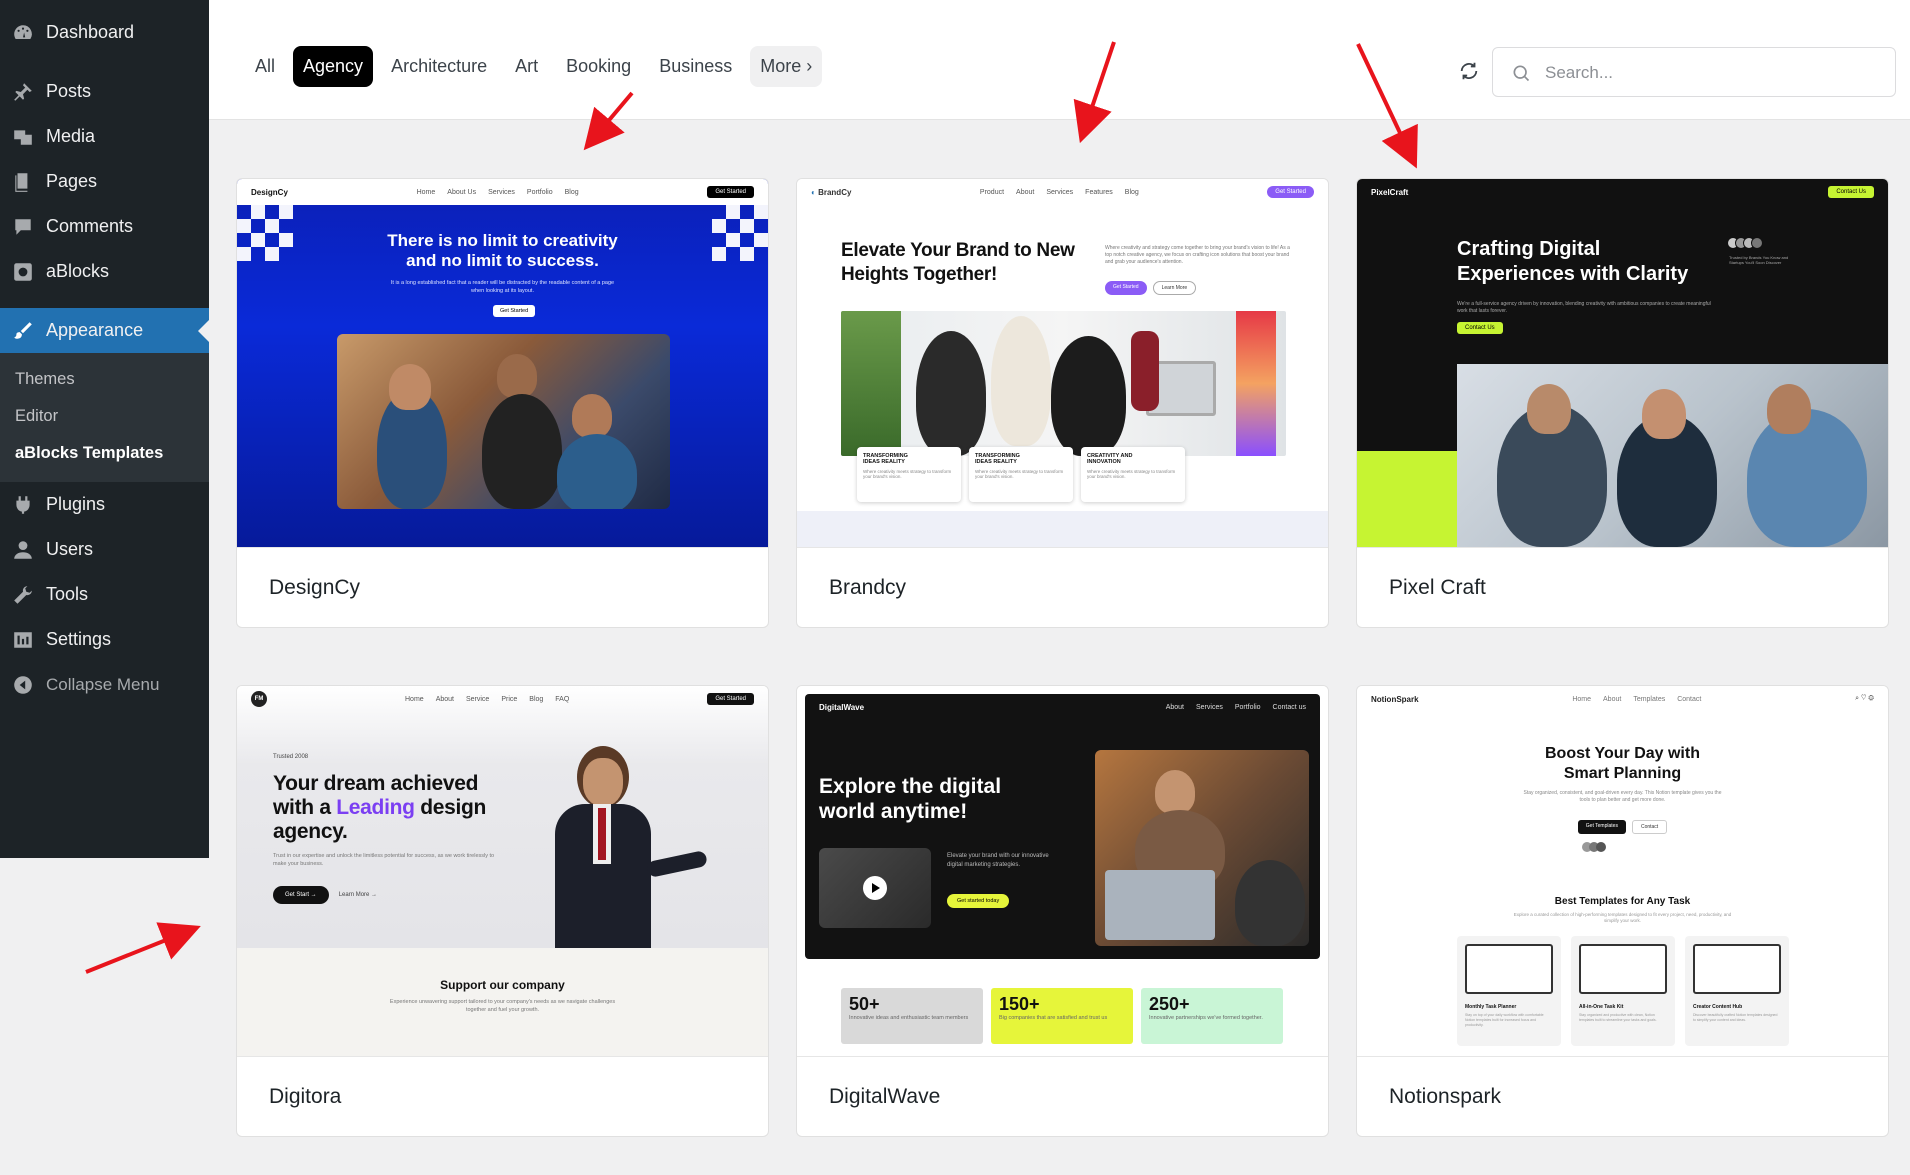 This screenshot has height=1175, width=1910. I want to click on template-name: Brandcy, so click(1062, 587).